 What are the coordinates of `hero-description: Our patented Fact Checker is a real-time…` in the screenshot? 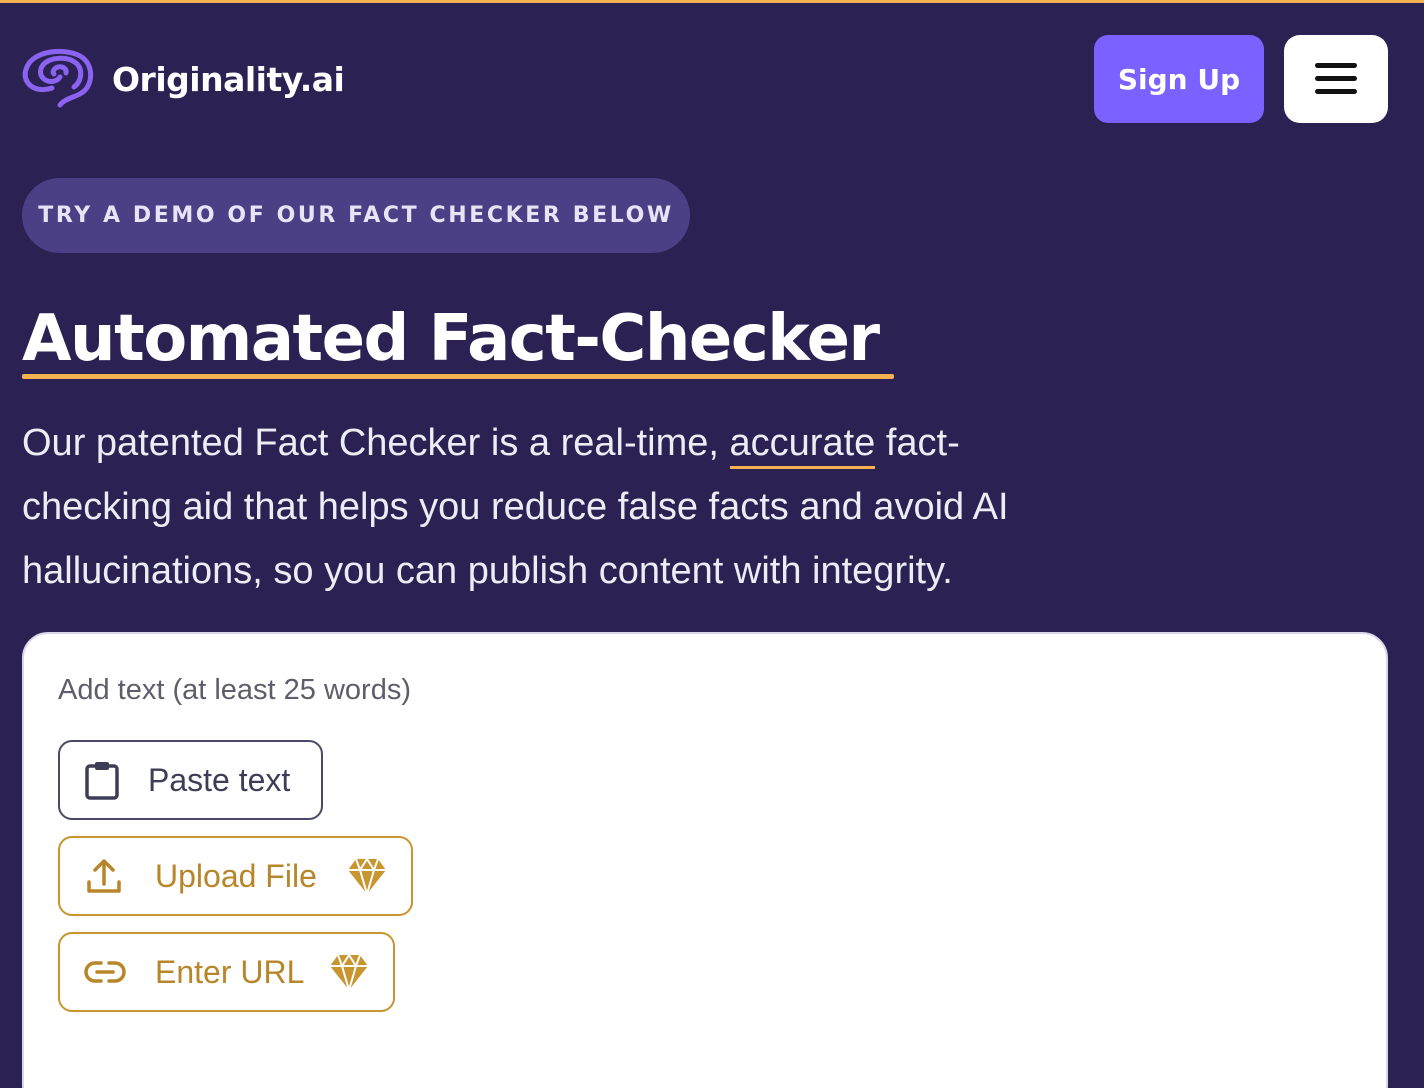 It's located at (562, 507).